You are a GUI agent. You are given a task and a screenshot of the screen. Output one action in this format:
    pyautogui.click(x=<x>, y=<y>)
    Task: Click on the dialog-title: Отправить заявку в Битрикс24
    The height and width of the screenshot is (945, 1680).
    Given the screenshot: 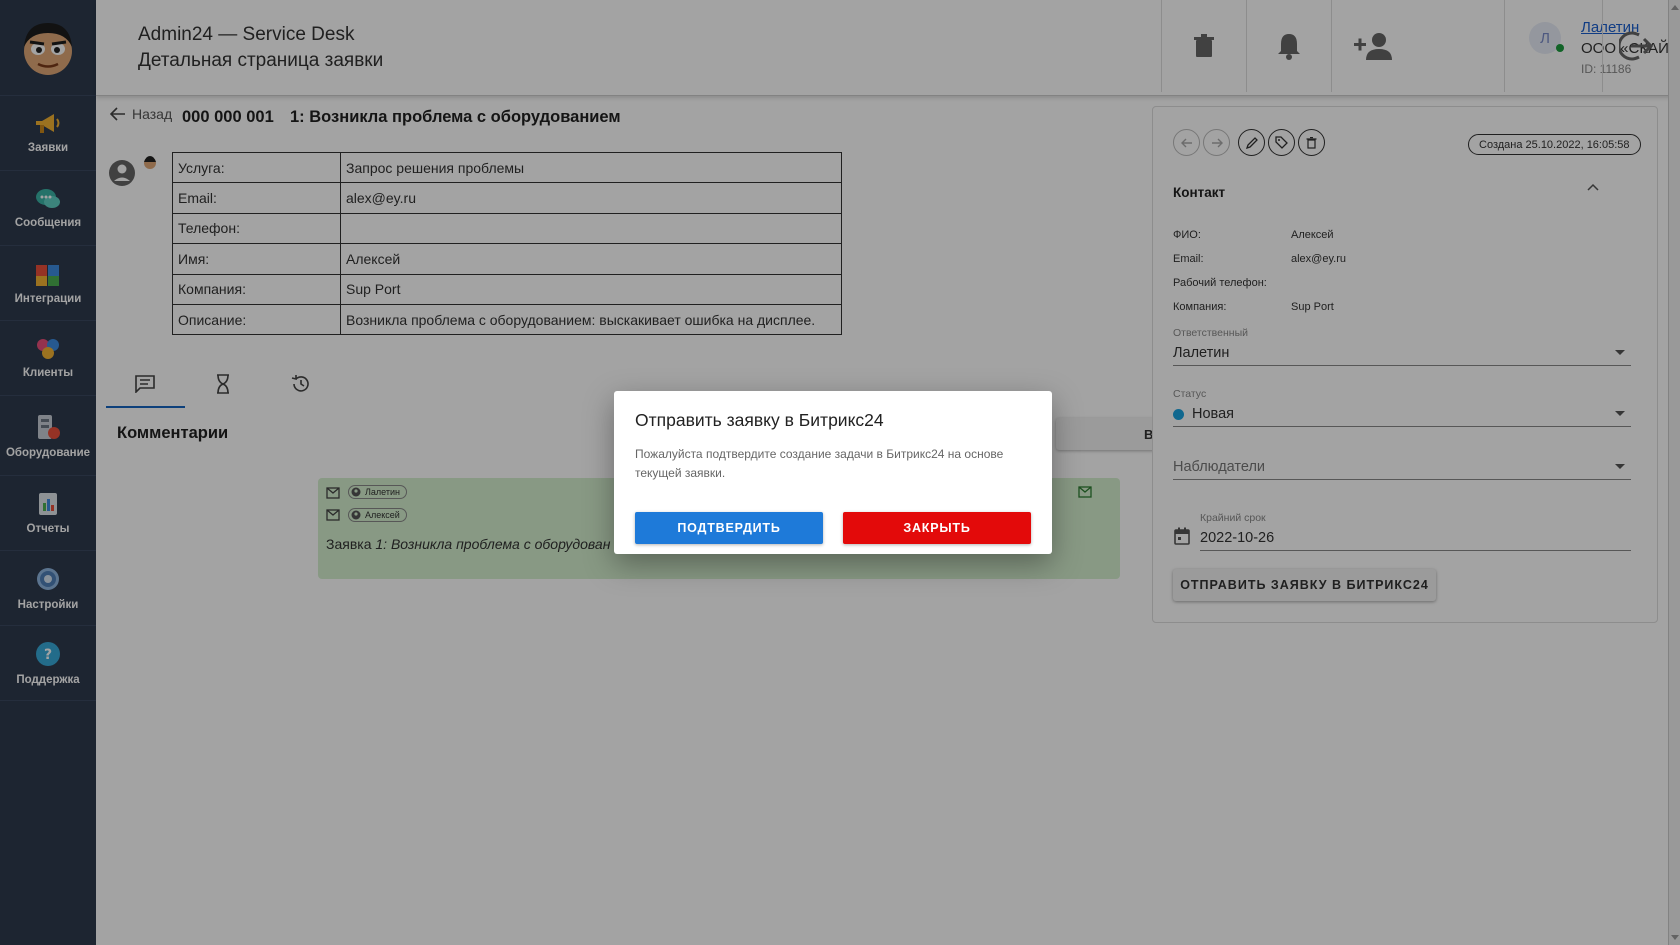 What is the action you would take?
    pyautogui.click(x=759, y=420)
    